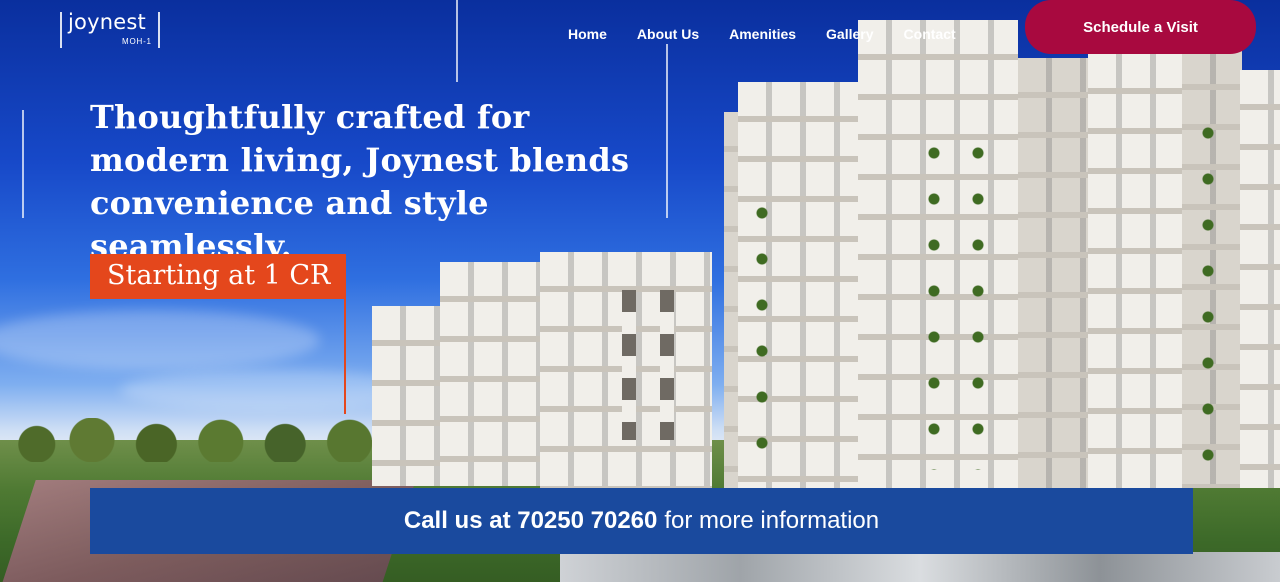 The width and height of the screenshot is (1280, 582). Describe the element at coordinates (218, 276) in the screenshot. I see `price-badge: Starting at 1 CR` at that location.